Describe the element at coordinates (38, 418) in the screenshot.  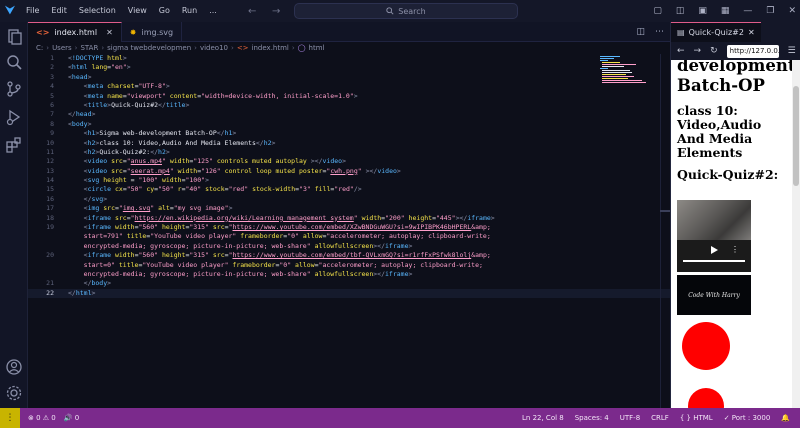
I see `errors-count: 0` at that location.